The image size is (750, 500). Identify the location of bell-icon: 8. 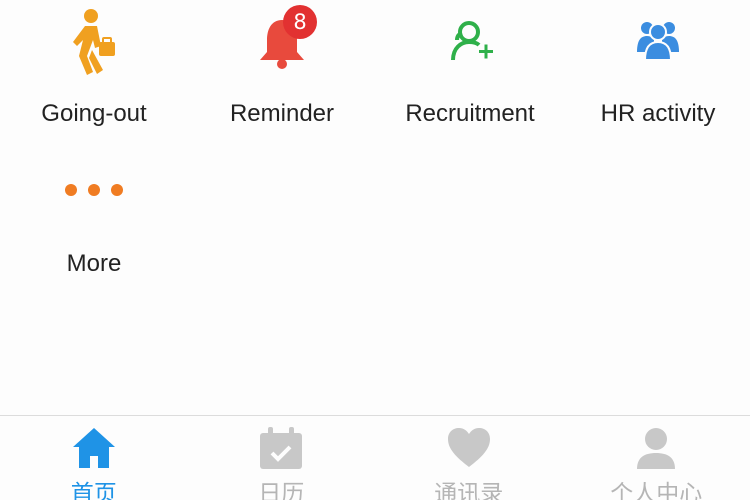
(282, 40).